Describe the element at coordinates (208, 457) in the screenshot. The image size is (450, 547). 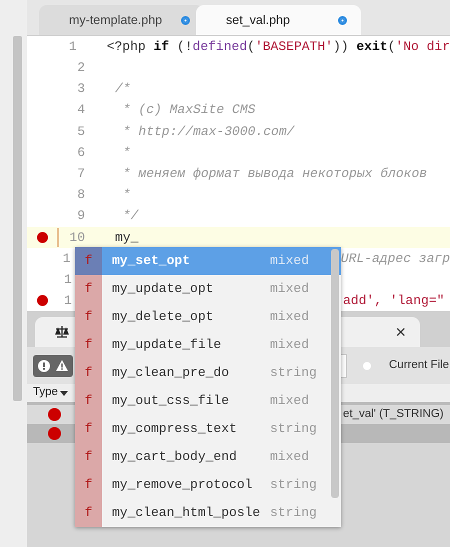
I see `suggestion-item: f my_cart_body_end mixed` at that location.